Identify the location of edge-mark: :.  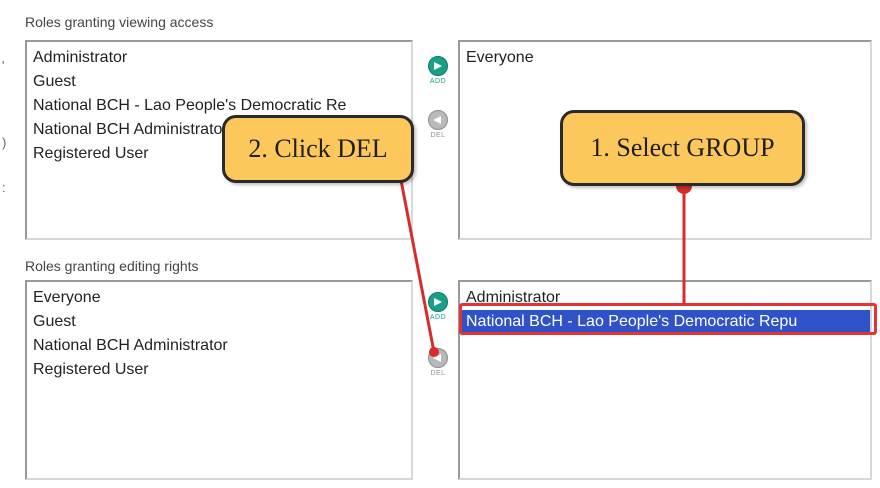
(4, 187).